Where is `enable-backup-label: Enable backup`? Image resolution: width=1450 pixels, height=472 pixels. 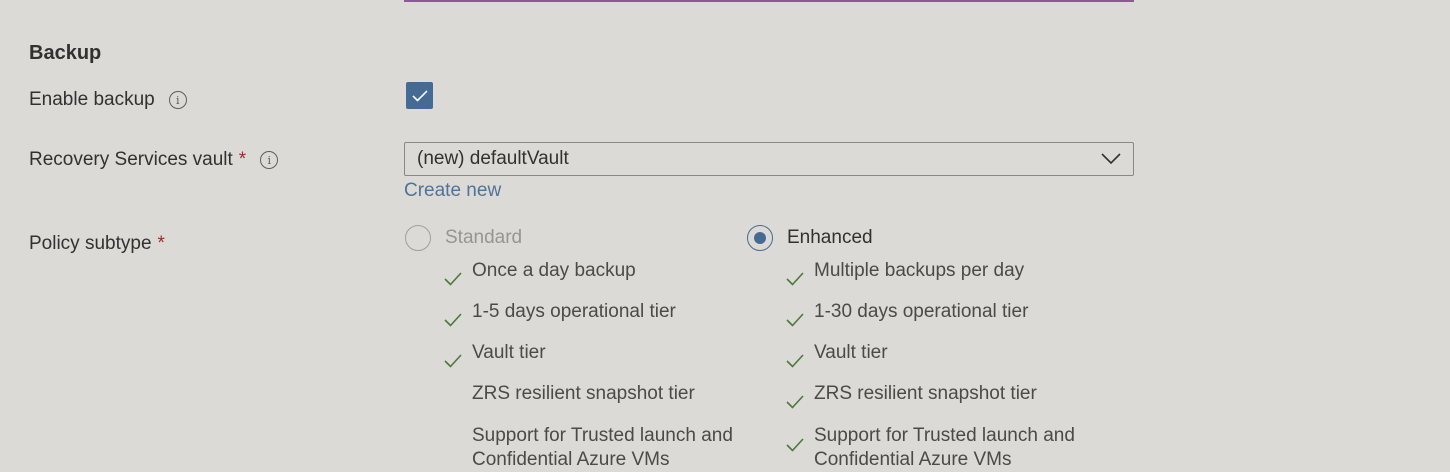
enable-backup-label: Enable backup is located at coordinates (92, 99).